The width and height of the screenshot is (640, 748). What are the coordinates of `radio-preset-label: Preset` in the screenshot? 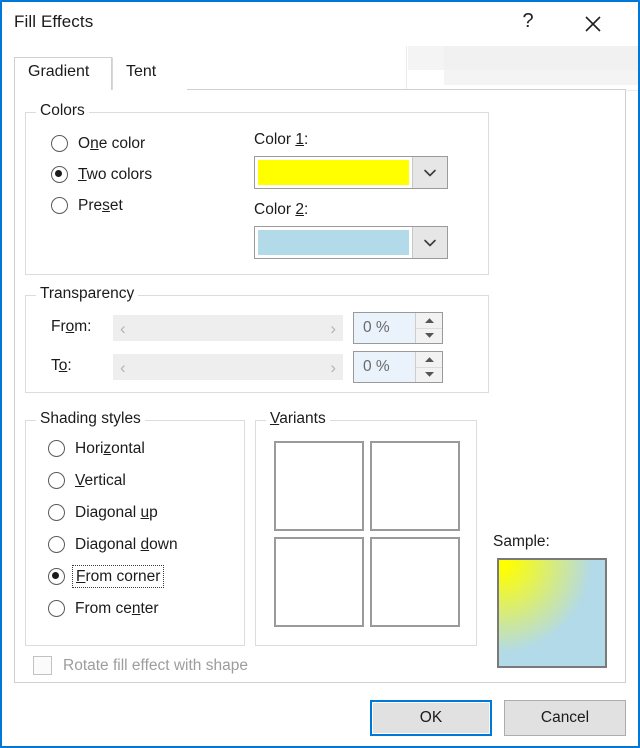 It's located at (100, 205).